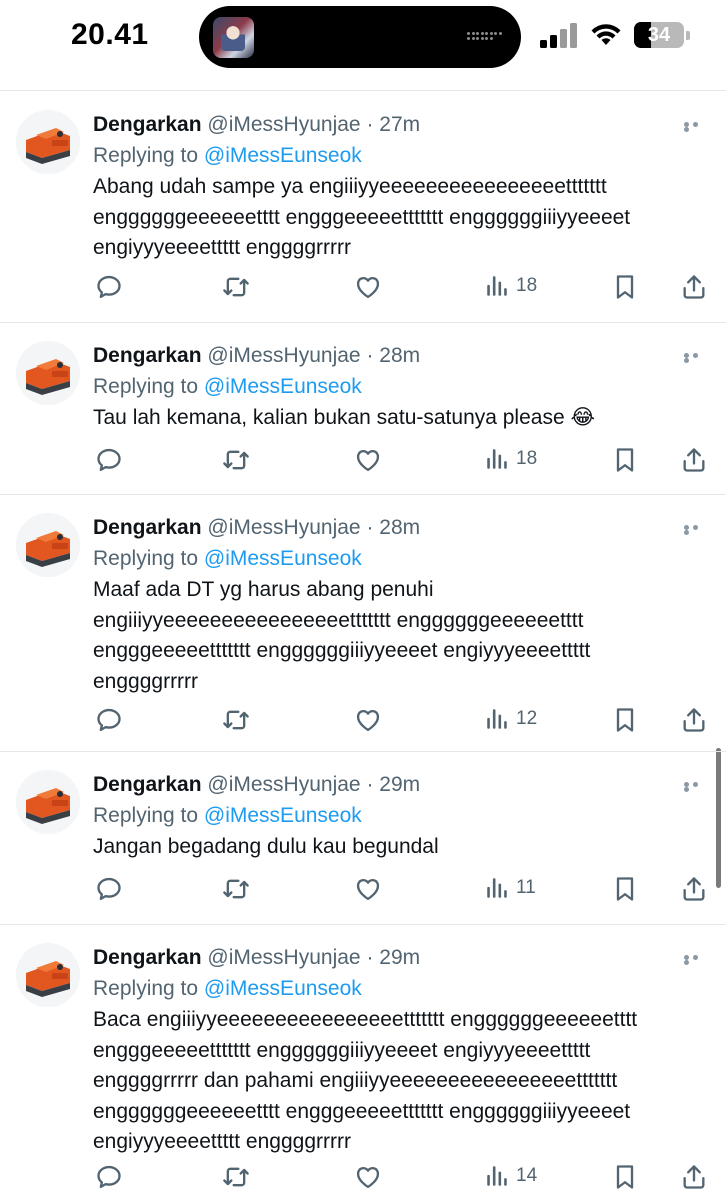  What do you see at coordinates (718, 818) in the screenshot?
I see `scrollbar` at bounding box center [718, 818].